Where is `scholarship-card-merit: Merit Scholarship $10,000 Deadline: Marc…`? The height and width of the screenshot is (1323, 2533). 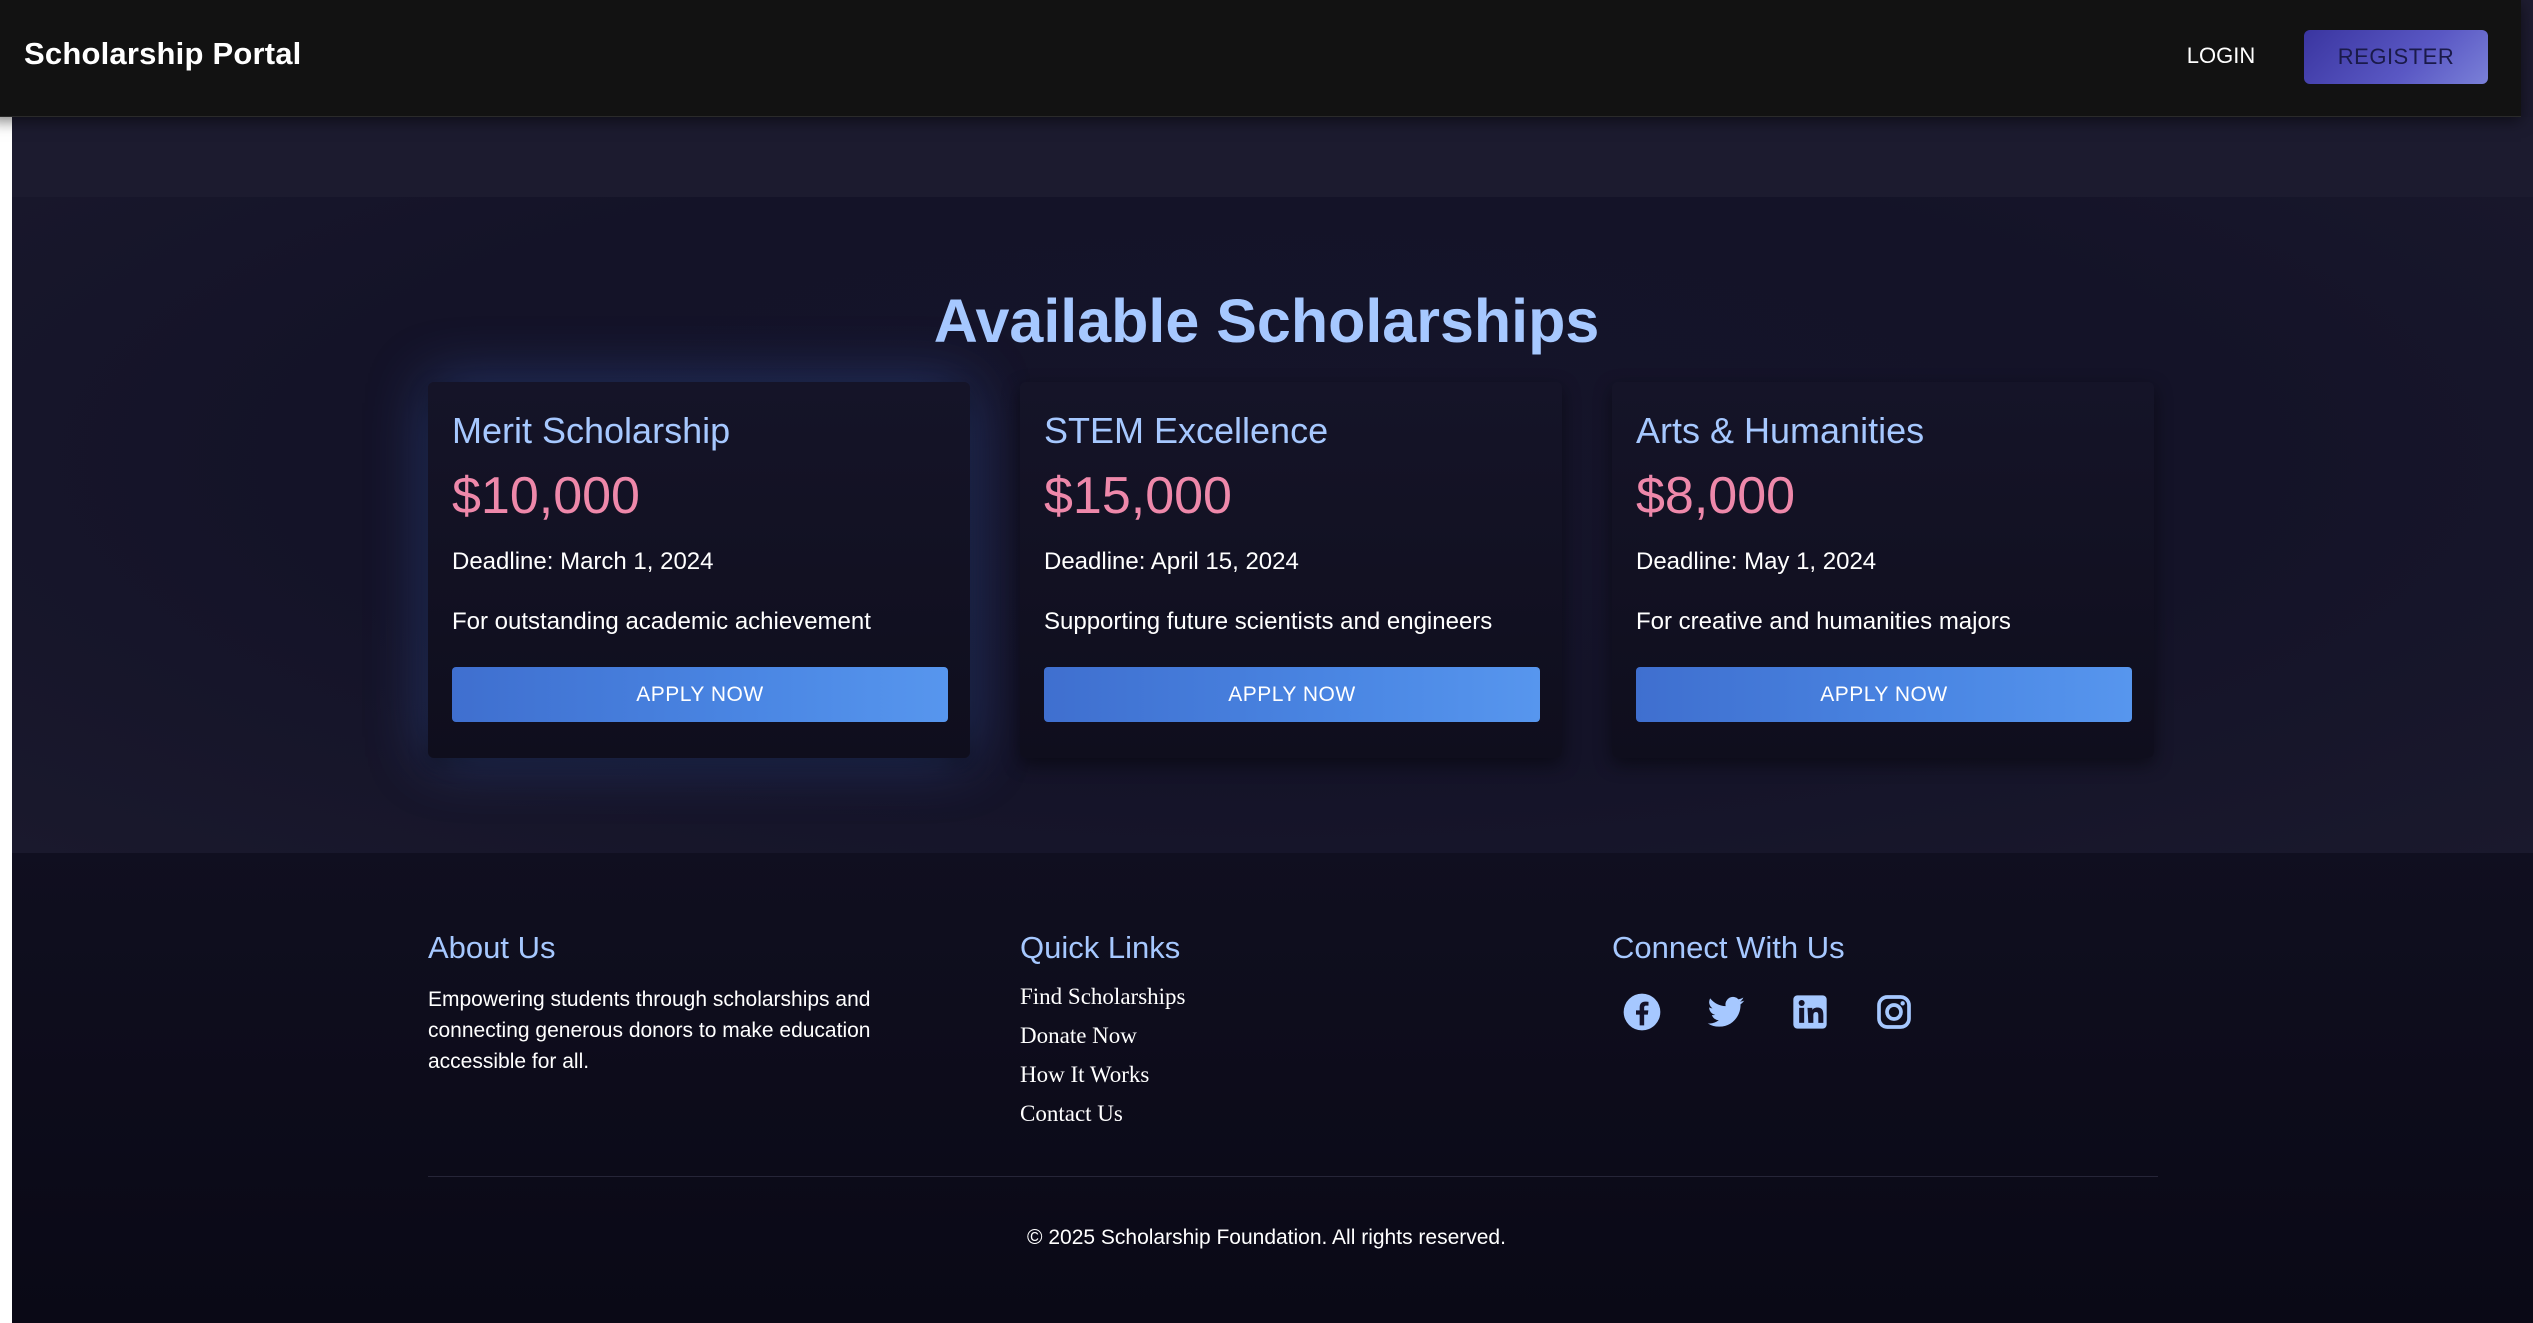
scholarship-card-merit: Merit Scholarship $10,000 Deadline: Marc… is located at coordinates (699, 570).